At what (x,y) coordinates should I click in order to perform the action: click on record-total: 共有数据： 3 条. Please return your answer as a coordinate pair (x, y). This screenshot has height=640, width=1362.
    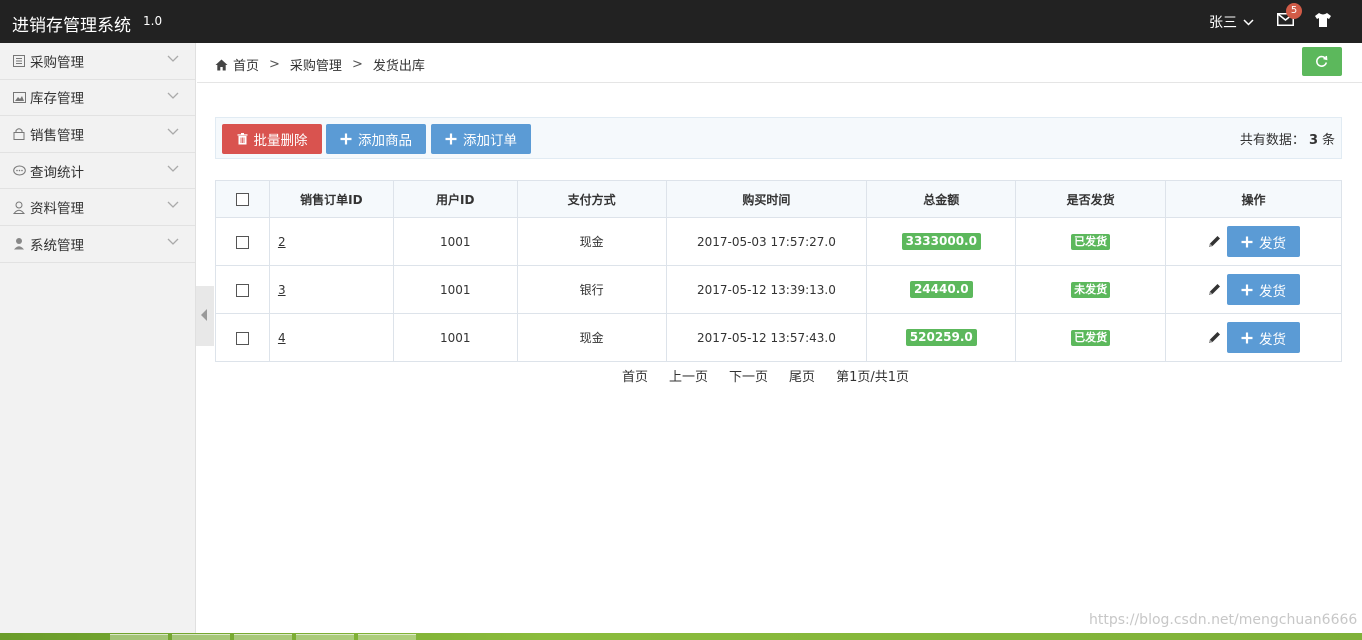
    Looking at the image, I should click on (1287, 138).